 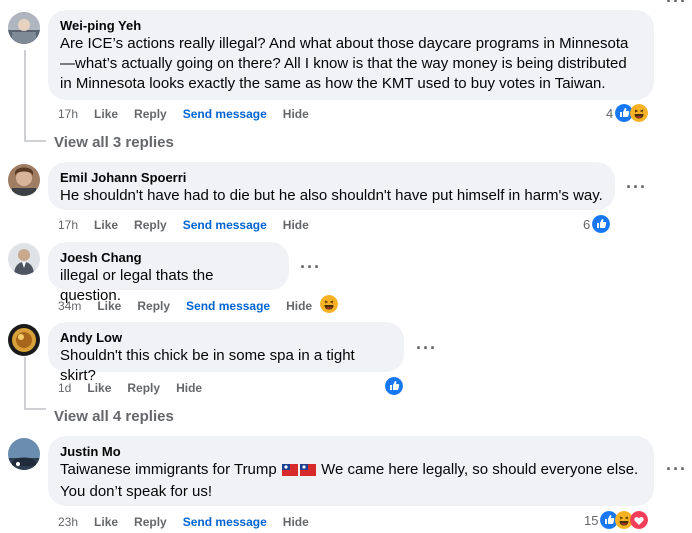 What do you see at coordinates (610, 113) in the screenshot?
I see `reaction-count: 4` at bounding box center [610, 113].